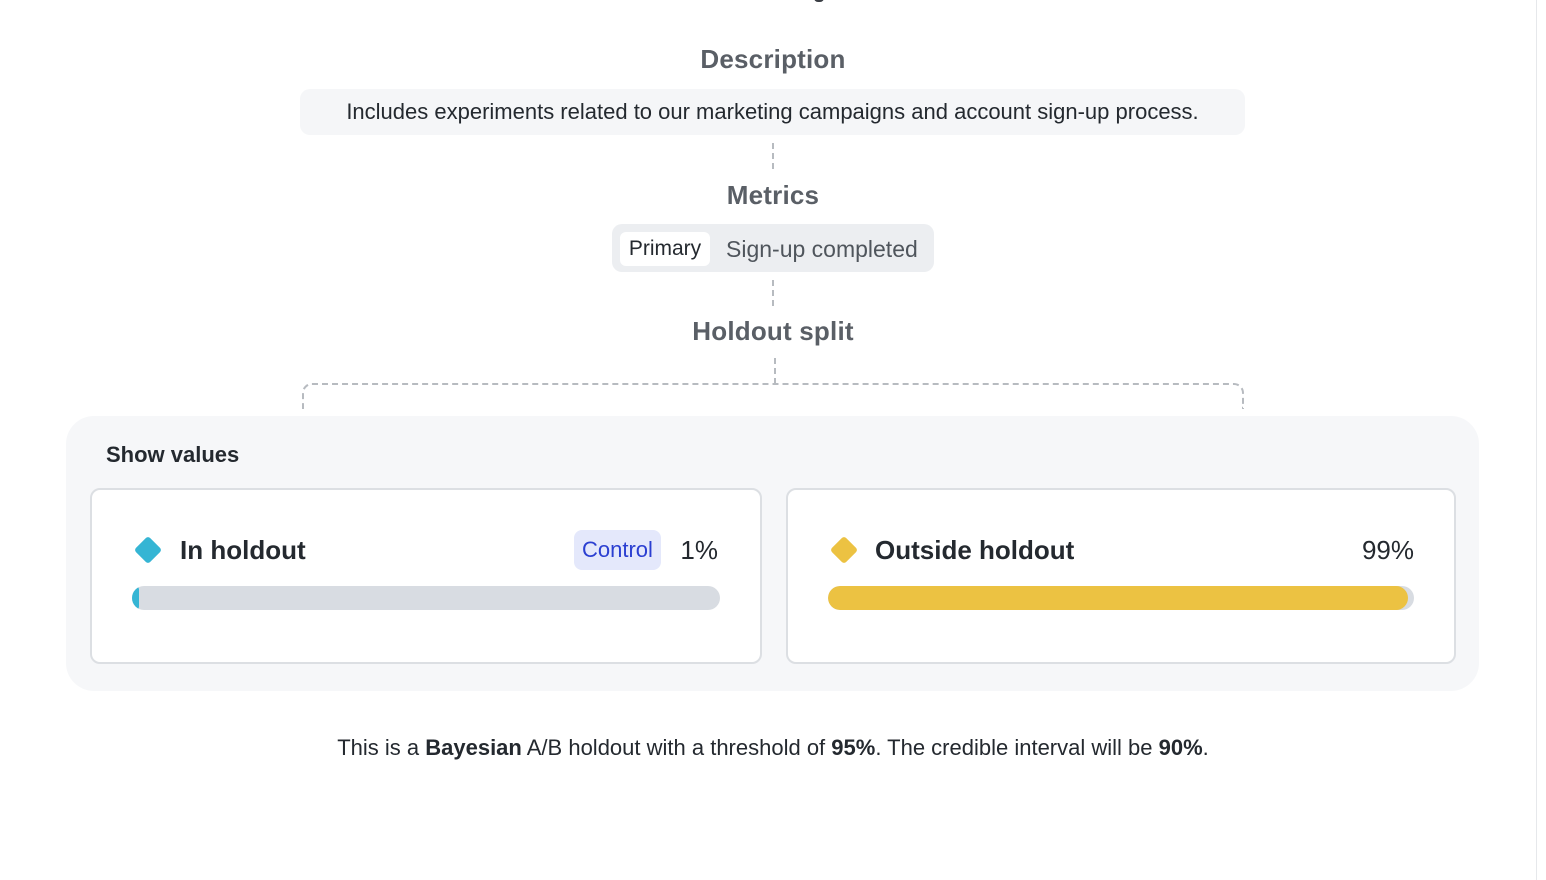  Describe the element at coordinates (381, 747) in the screenshot. I see `summary-text: This is a` at that location.